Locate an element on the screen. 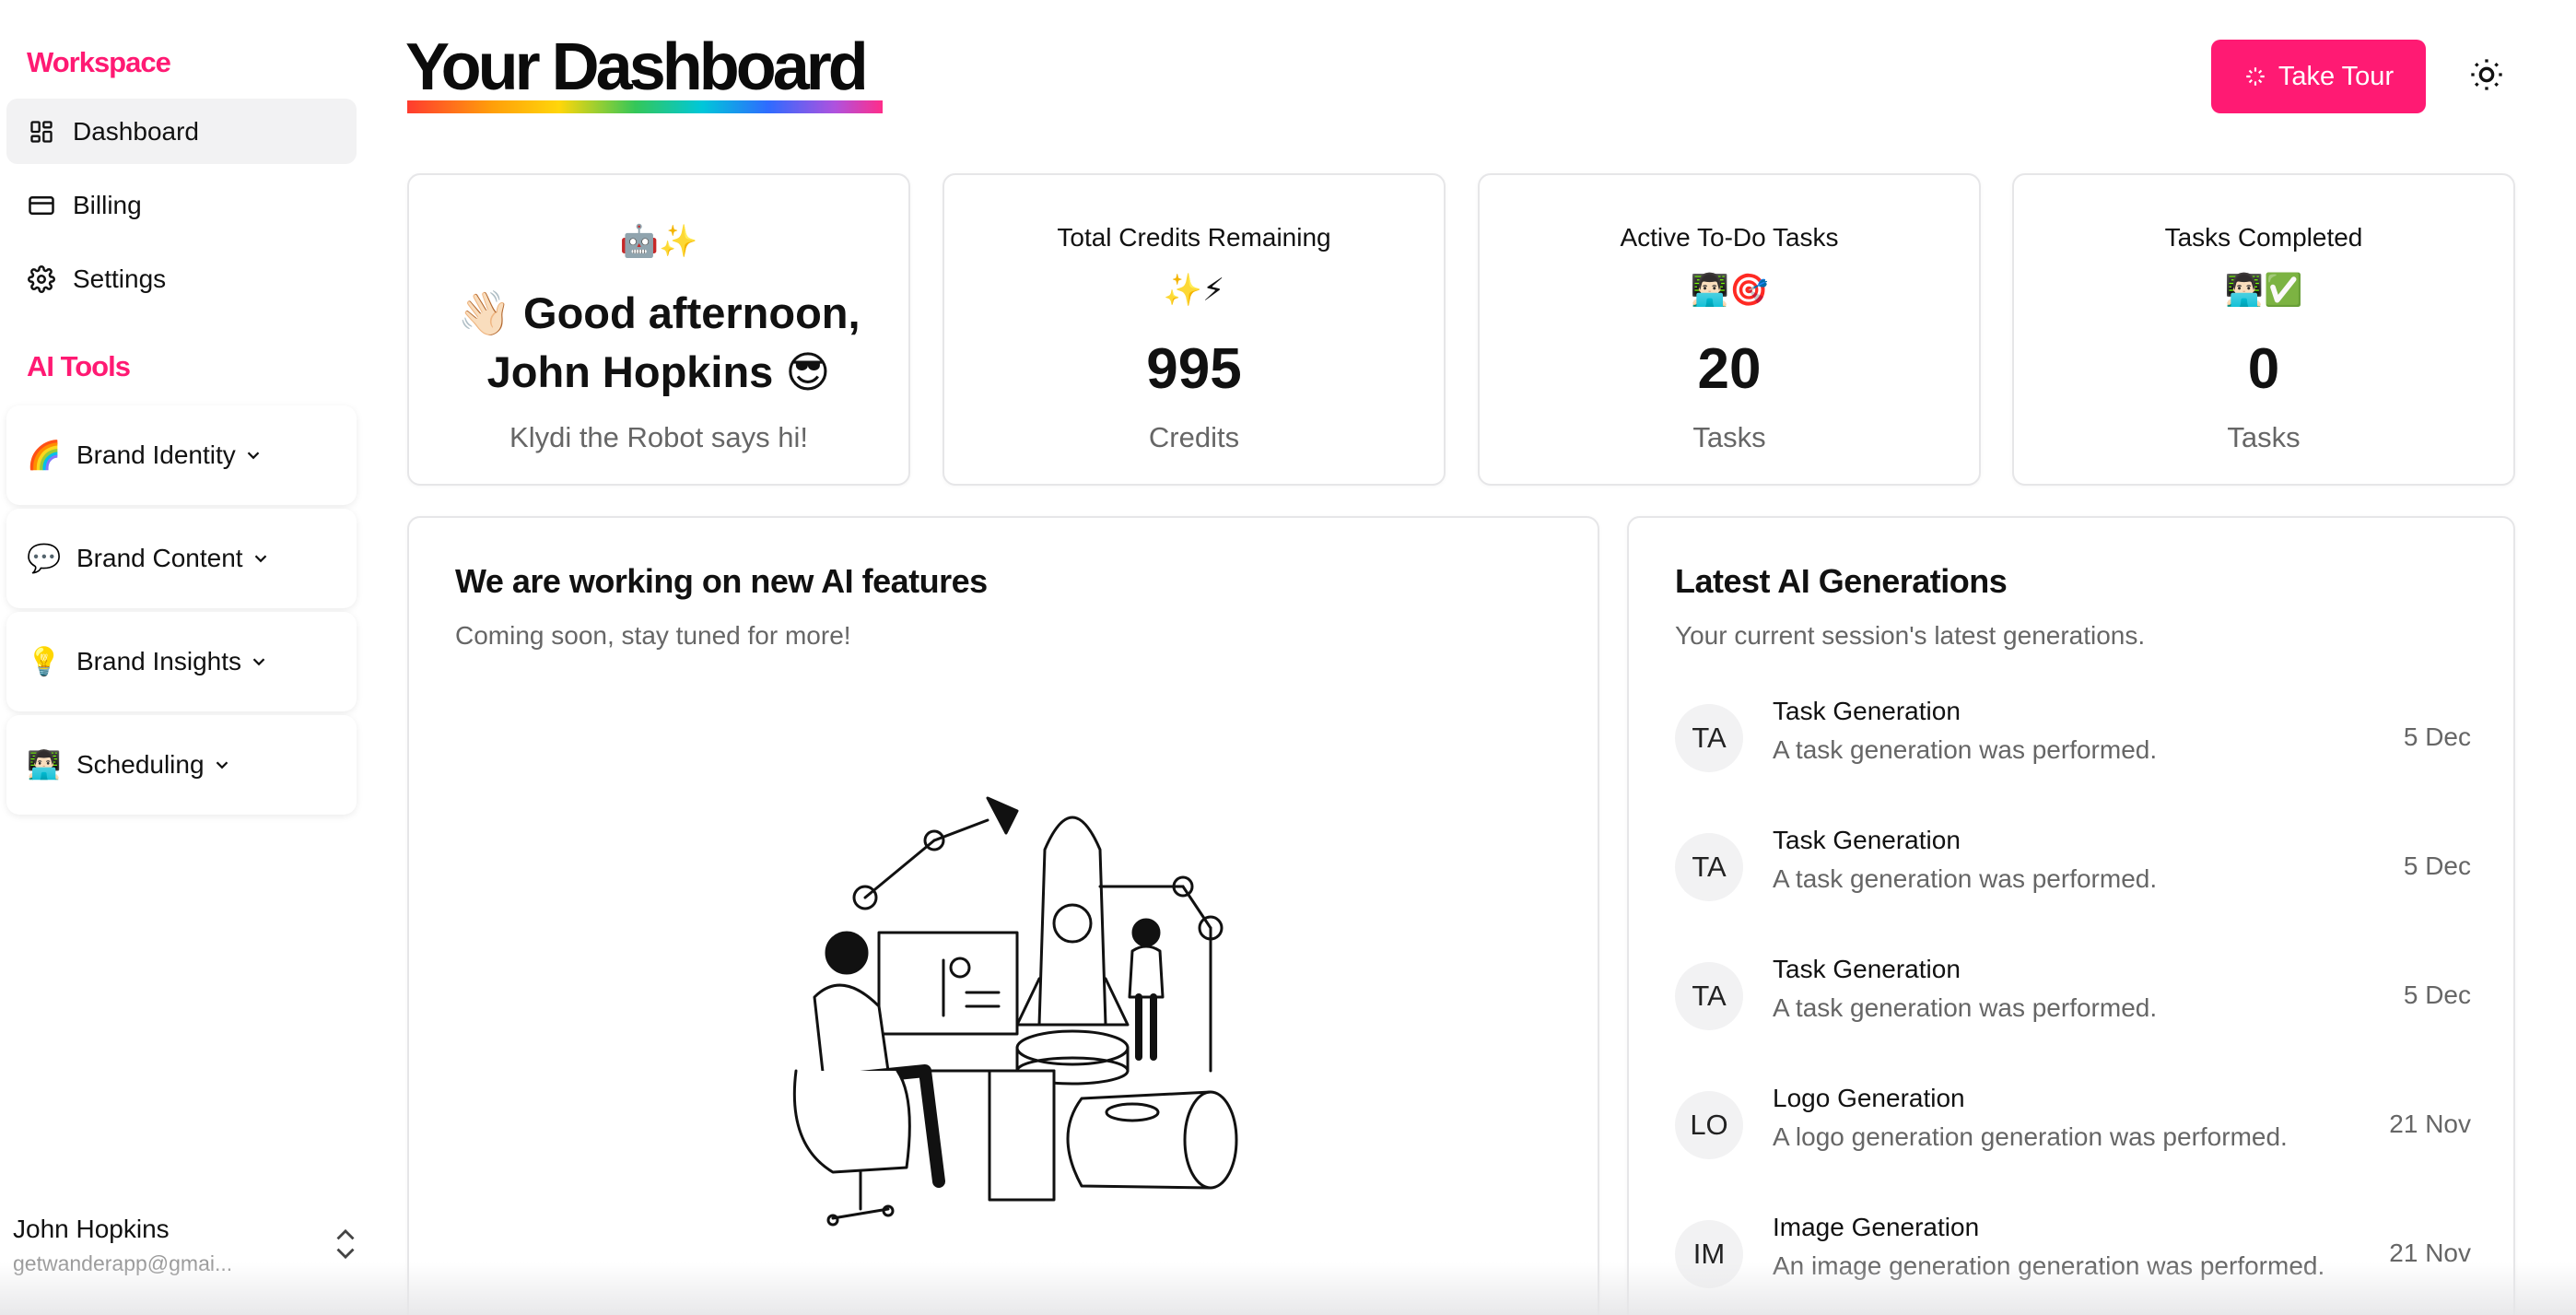 The width and height of the screenshot is (2576, 1315). features-subtitle: Coming soon, stay tuned for more! is located at coordinates (653, 635).